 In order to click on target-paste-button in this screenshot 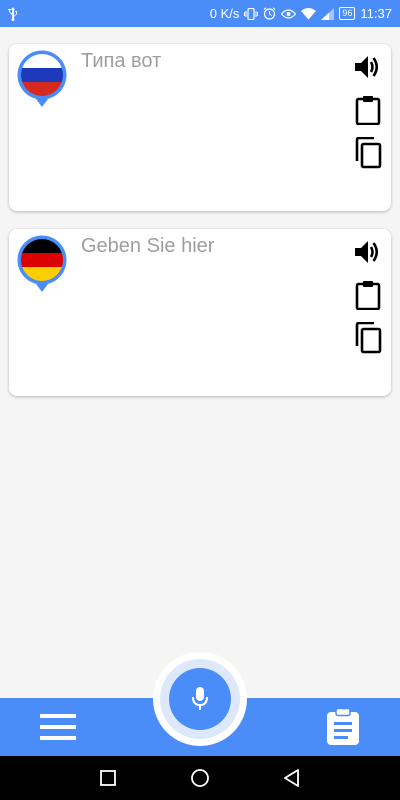, I will do `click(368, 295)`.